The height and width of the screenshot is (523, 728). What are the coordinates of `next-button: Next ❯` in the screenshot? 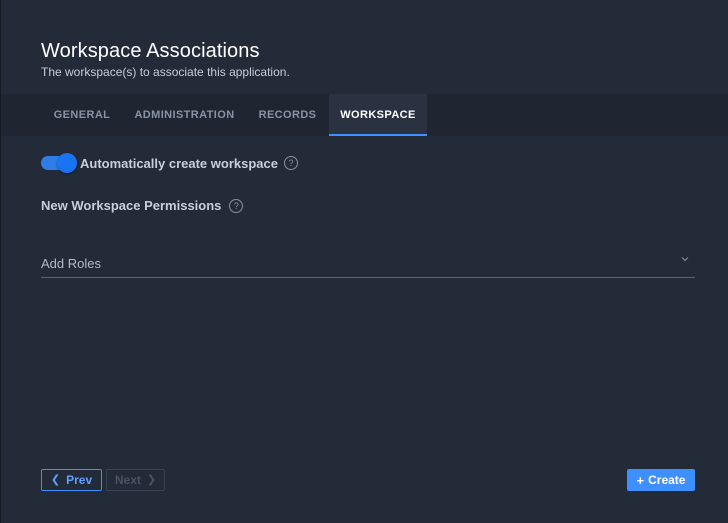 It's located at (135, 480).